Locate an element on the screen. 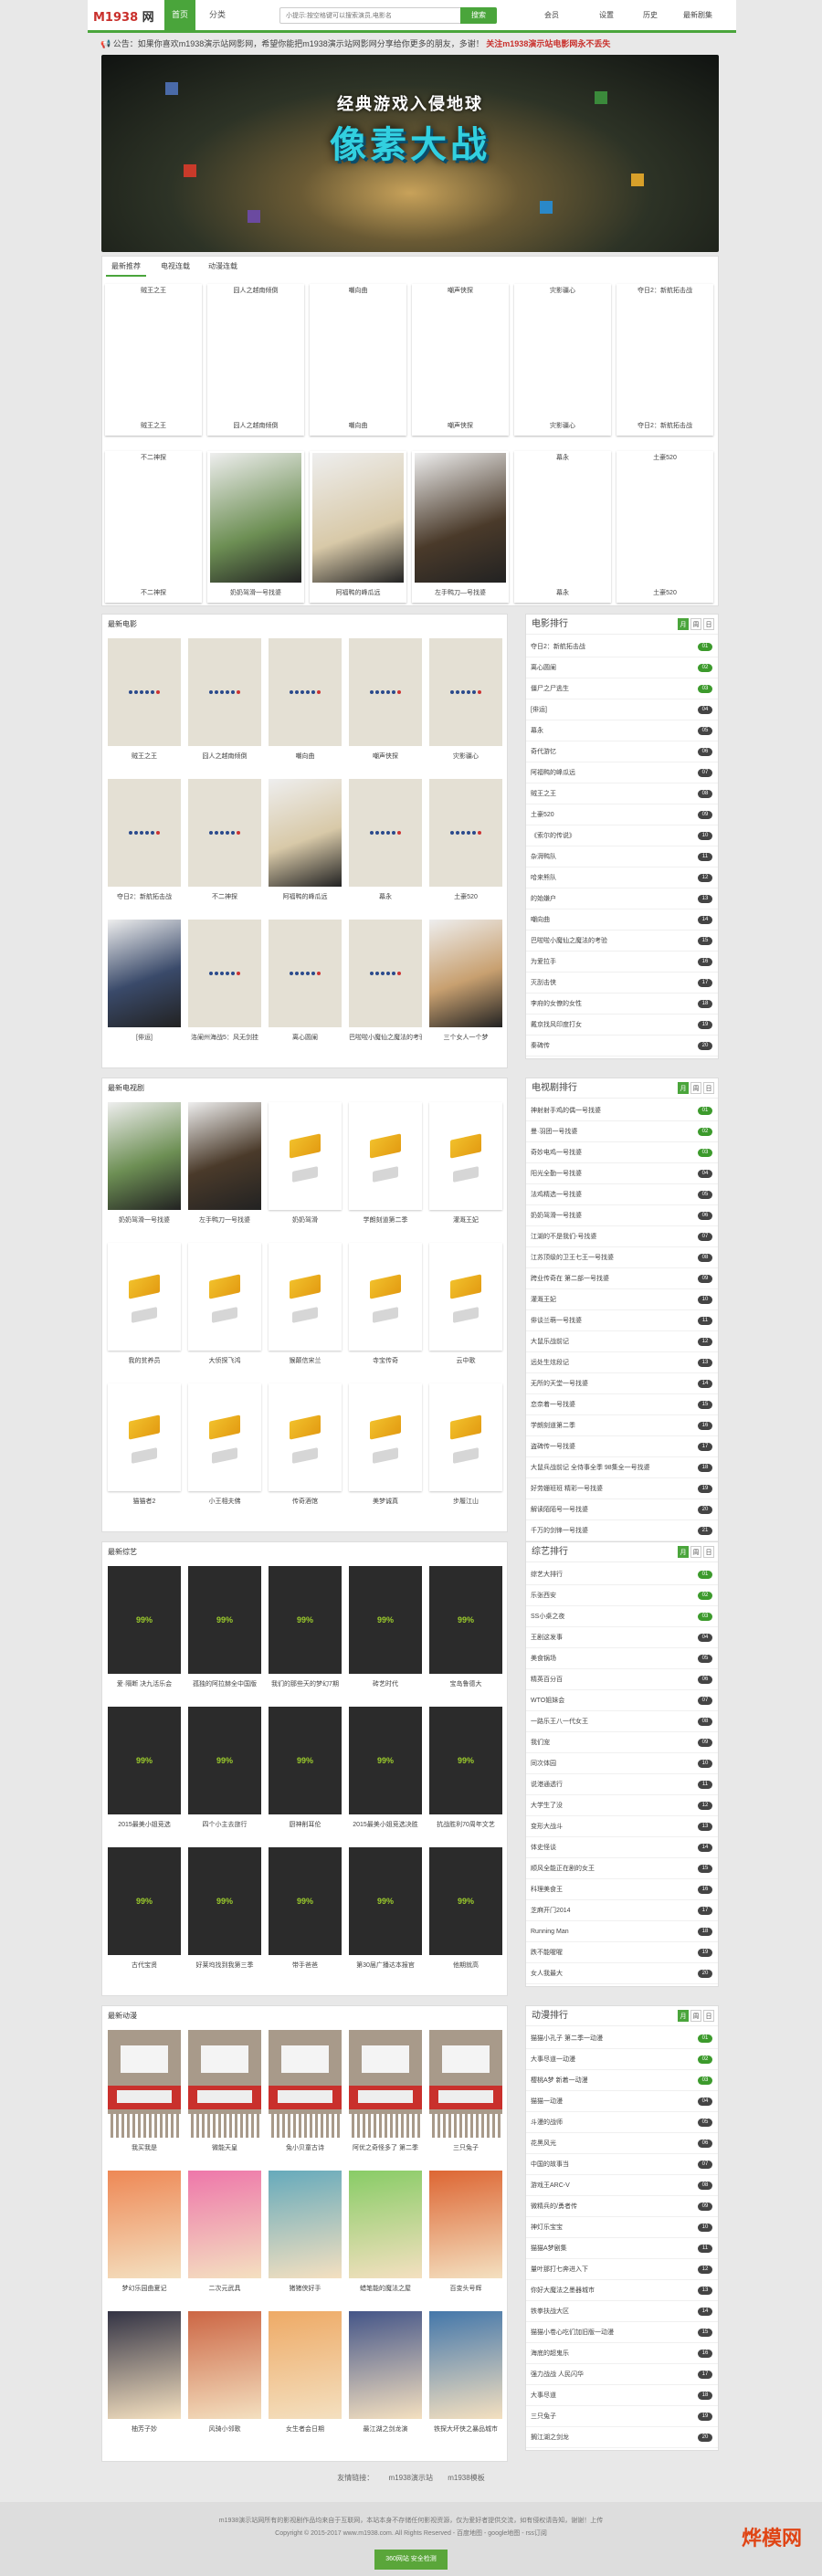 The image size is (822, 2576). ranking-item: 巴啦啦小魔仙之魔法的考验 15 is located at coordinates (622, 941).